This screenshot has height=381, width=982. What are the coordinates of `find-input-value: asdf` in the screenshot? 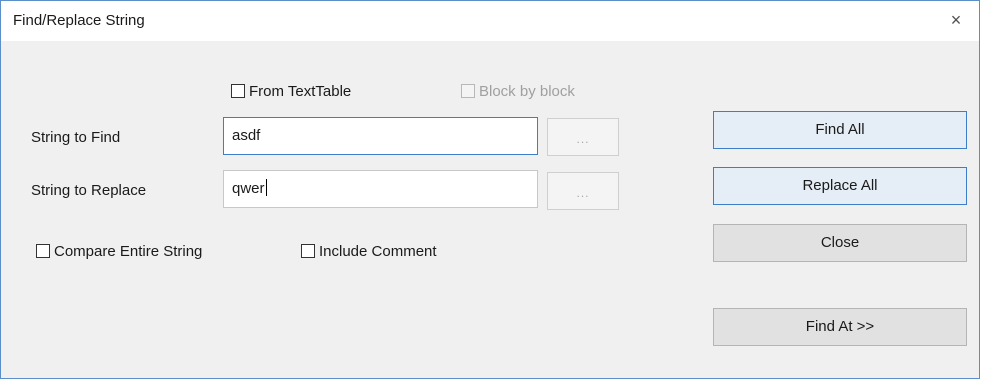 It's located at (246, 135).